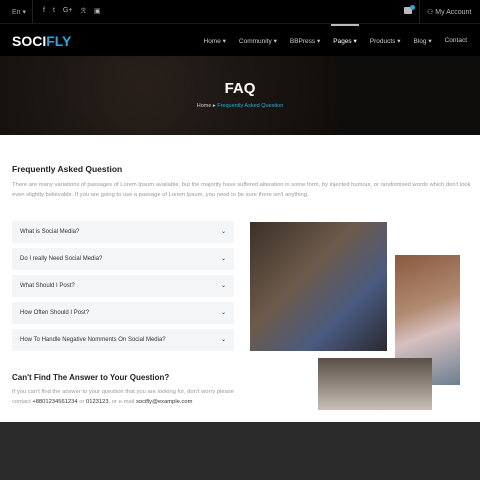  I want to click on photo-man-laptop, so click(318, 286).